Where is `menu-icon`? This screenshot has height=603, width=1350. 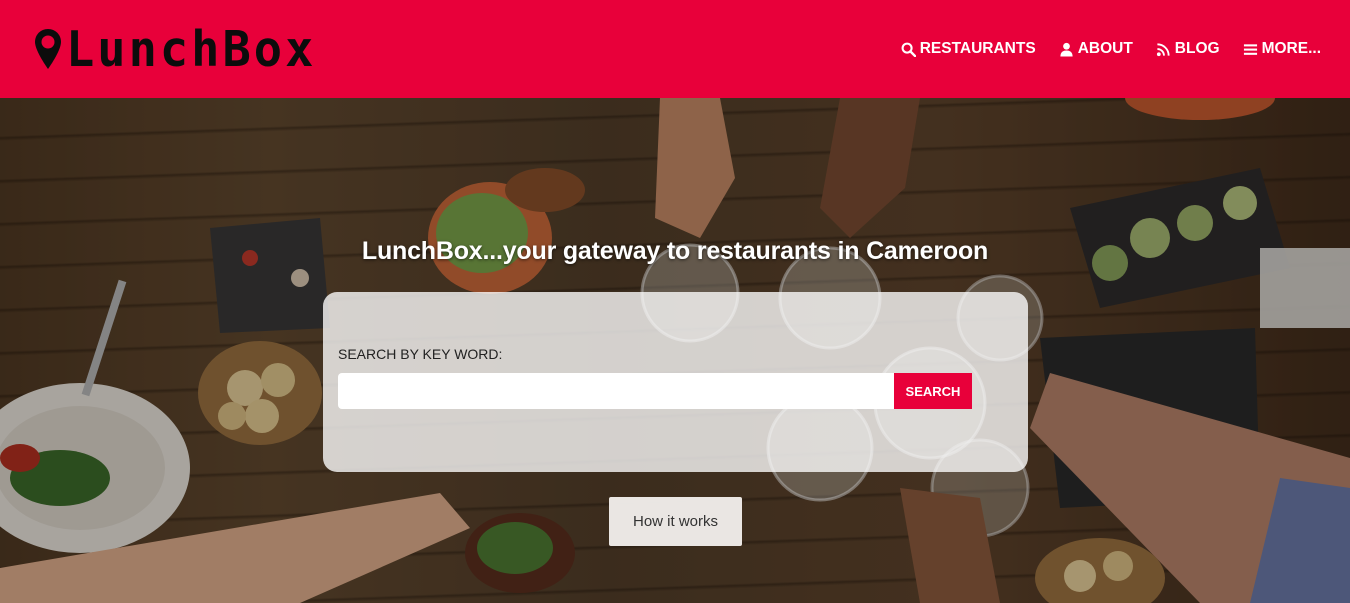 menu-icon is located at coordinates (1250, 49).